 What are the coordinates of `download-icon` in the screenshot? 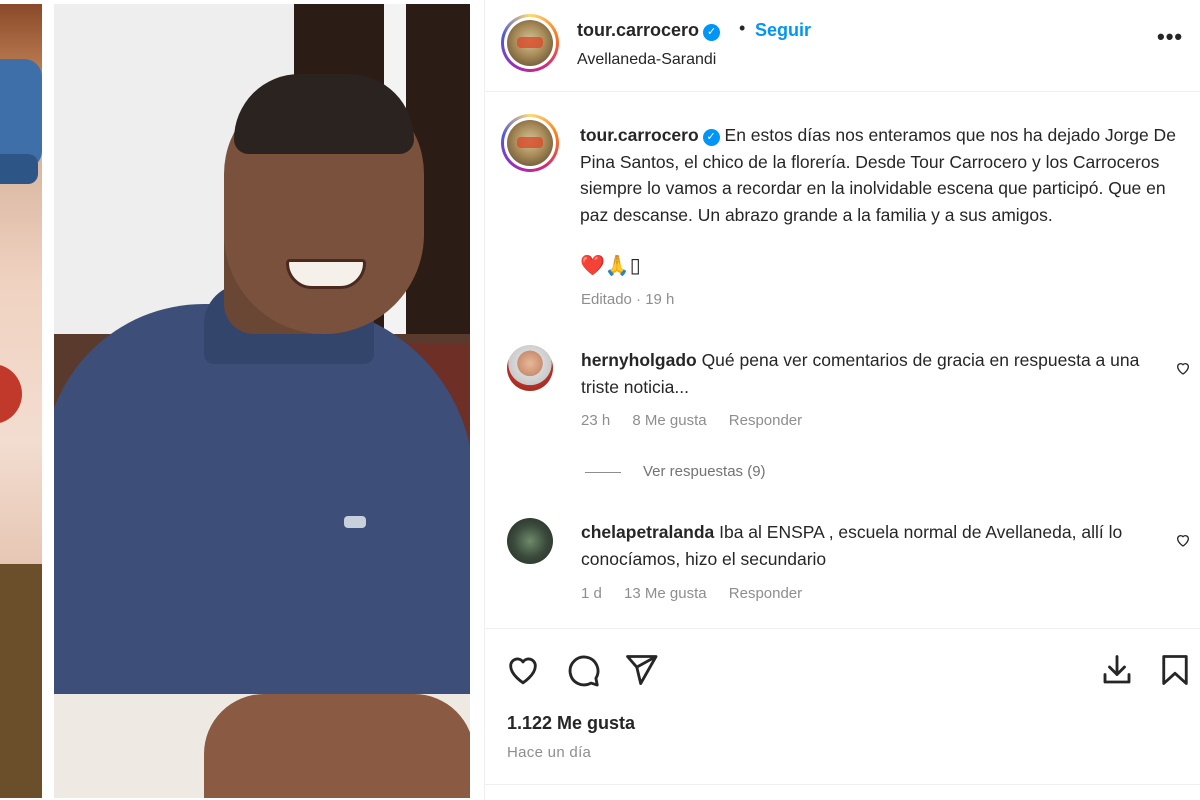 It's located at (1117, 670).